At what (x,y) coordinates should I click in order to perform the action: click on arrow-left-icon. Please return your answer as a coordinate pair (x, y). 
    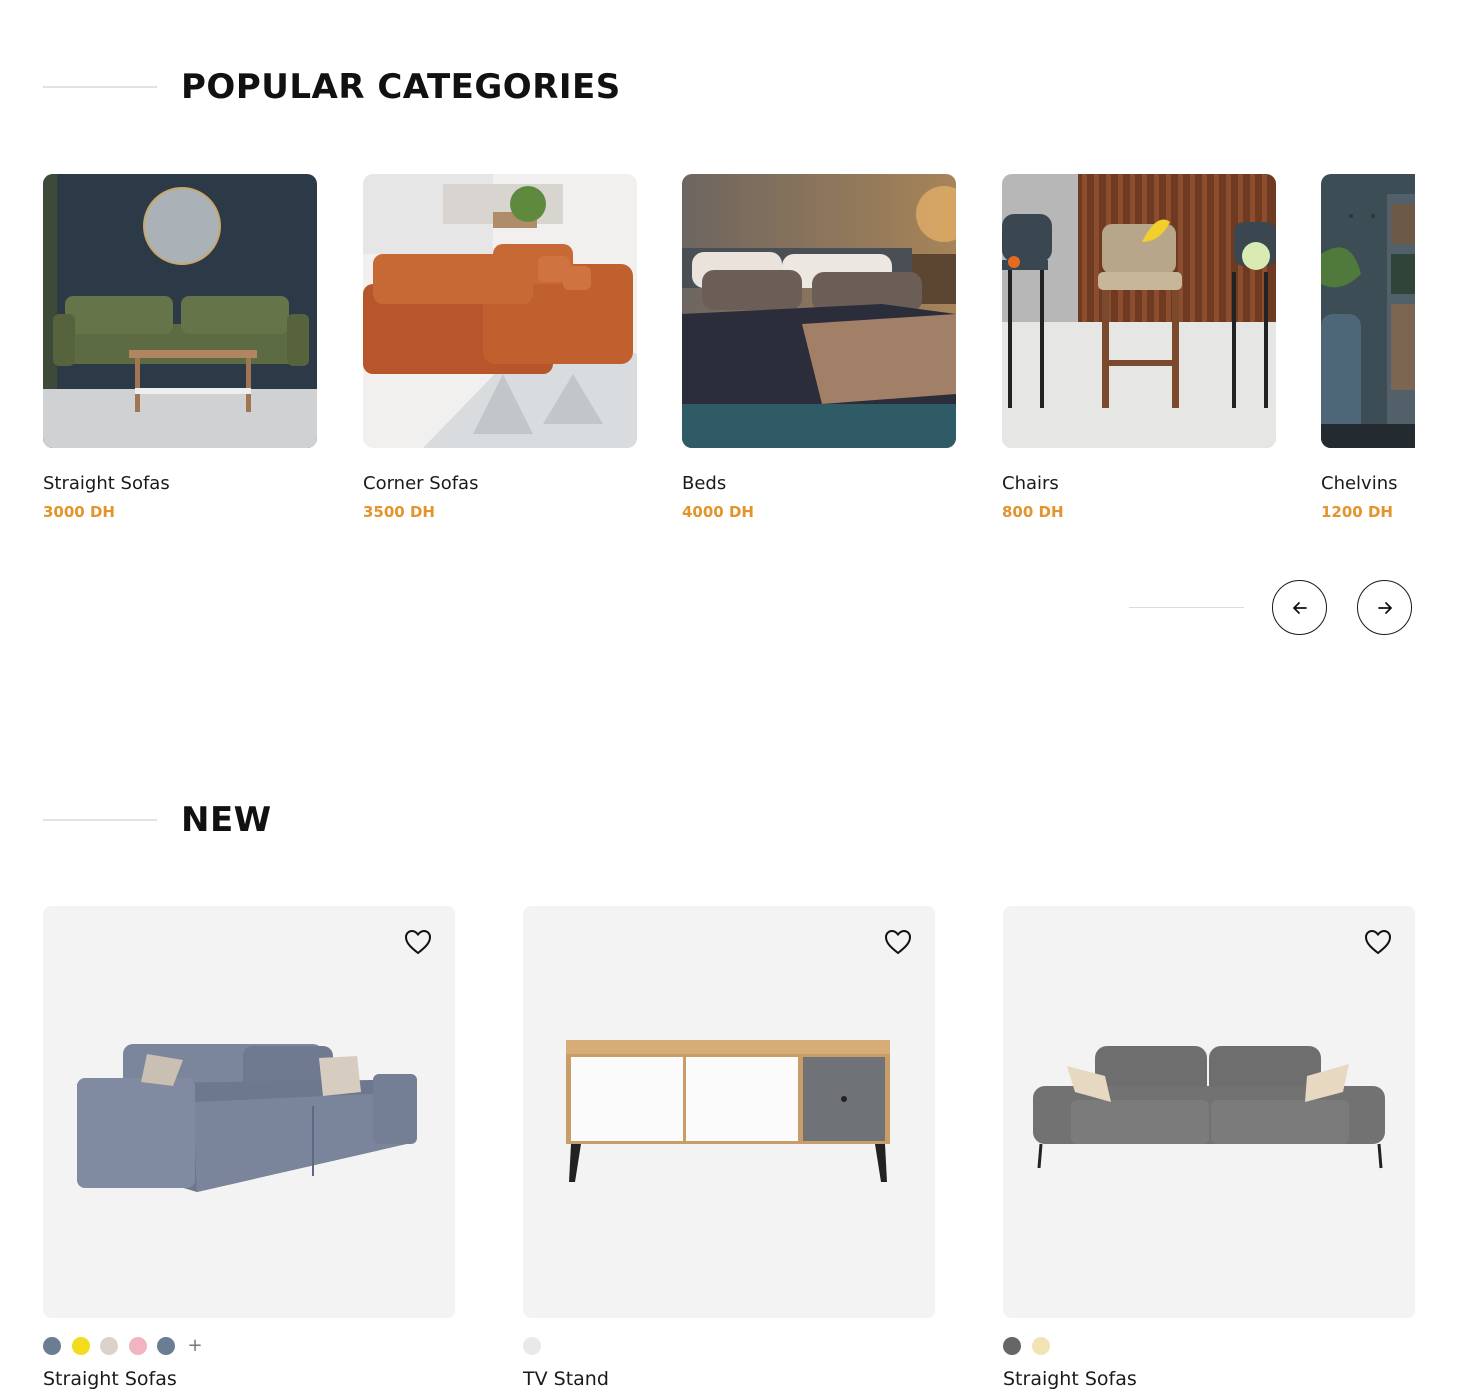
    Looking at the image, I should click on (1299, 607).